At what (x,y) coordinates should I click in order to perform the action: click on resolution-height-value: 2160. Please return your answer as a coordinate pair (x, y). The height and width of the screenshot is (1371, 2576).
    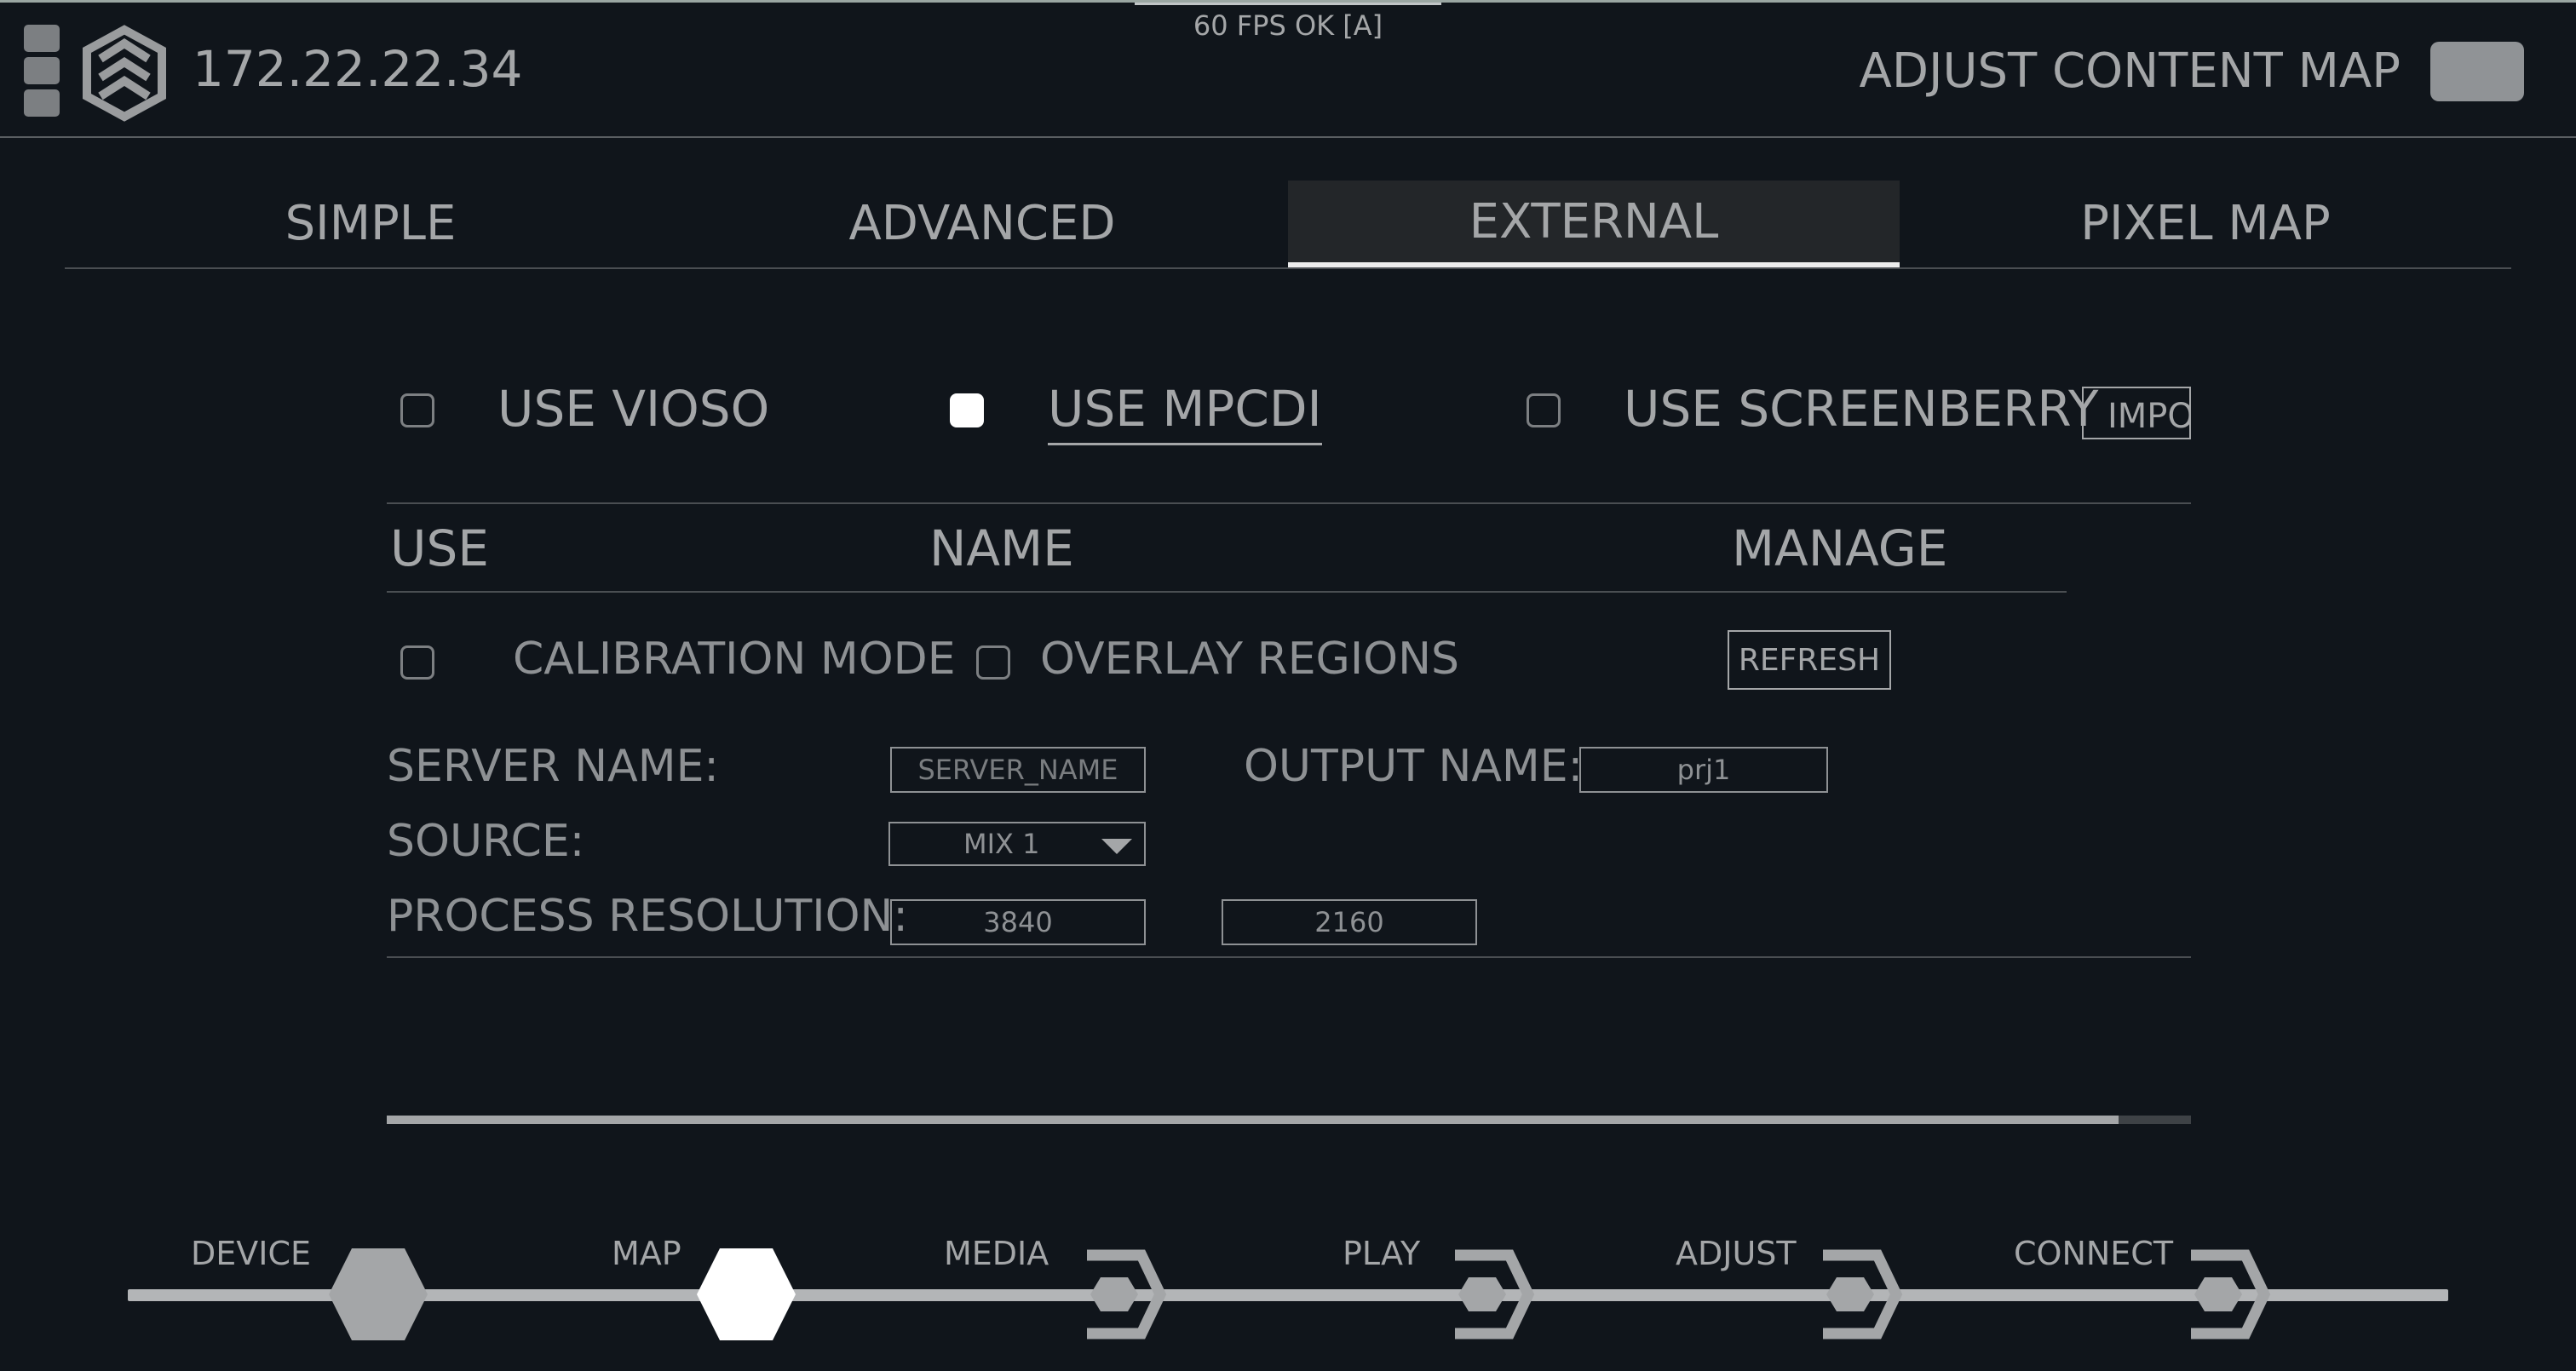
    Looking at the image, I should click on (1349, 922).